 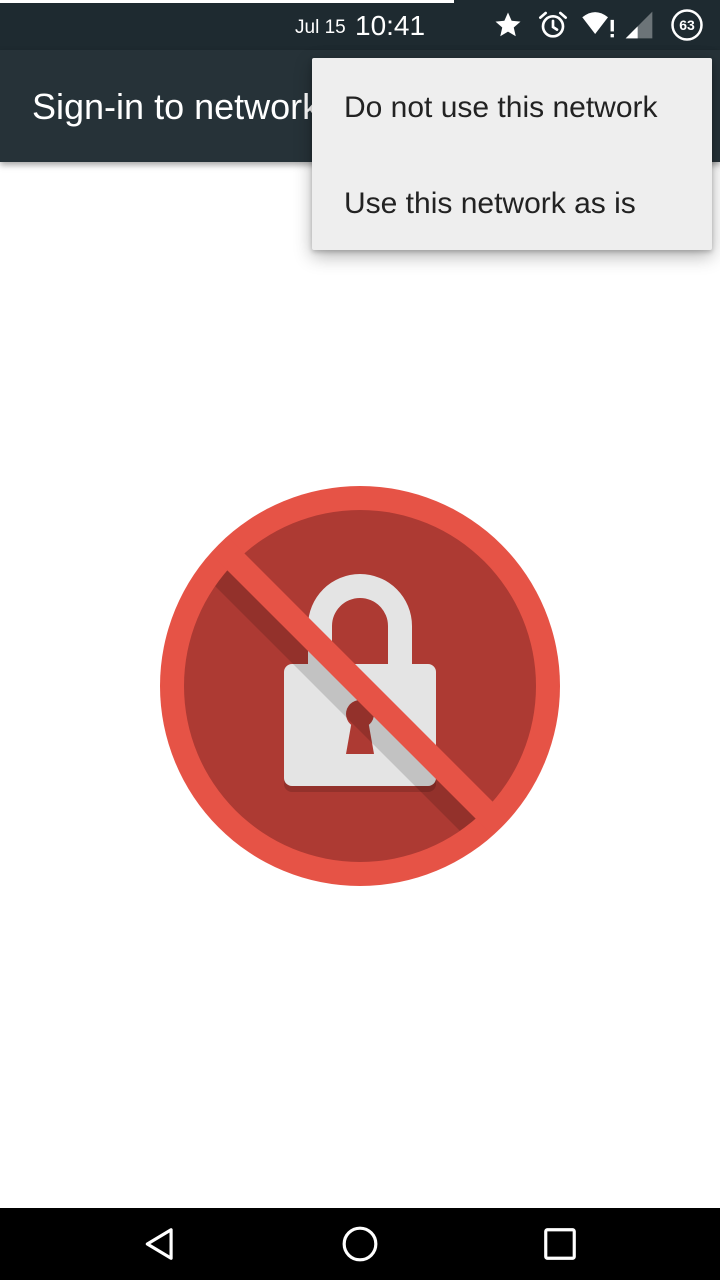 What do you see at coordinates (508, 25) in the screenshot?
I see `star-icon` at bounding box center [508, 25].